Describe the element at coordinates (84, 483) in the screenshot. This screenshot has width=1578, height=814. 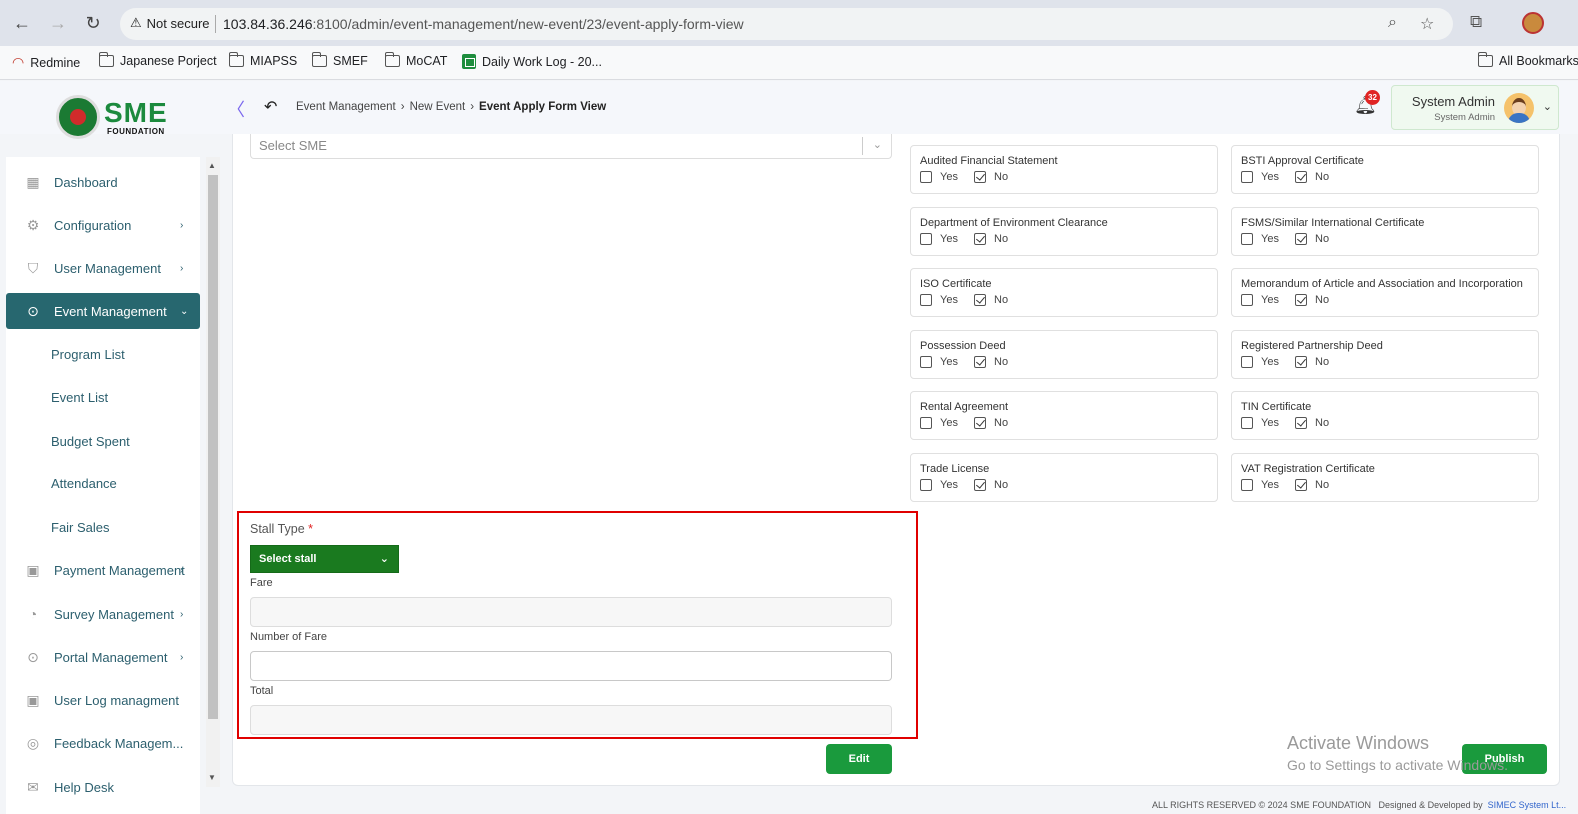
I see `sidebar-sub-attendance: Attendance` at that location.